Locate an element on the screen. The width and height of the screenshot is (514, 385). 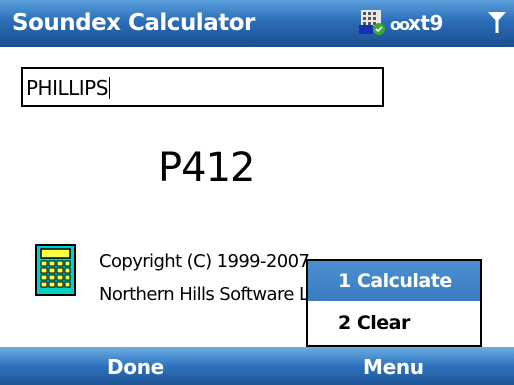
signal-bars-icon is located at coordinates (373, 22).